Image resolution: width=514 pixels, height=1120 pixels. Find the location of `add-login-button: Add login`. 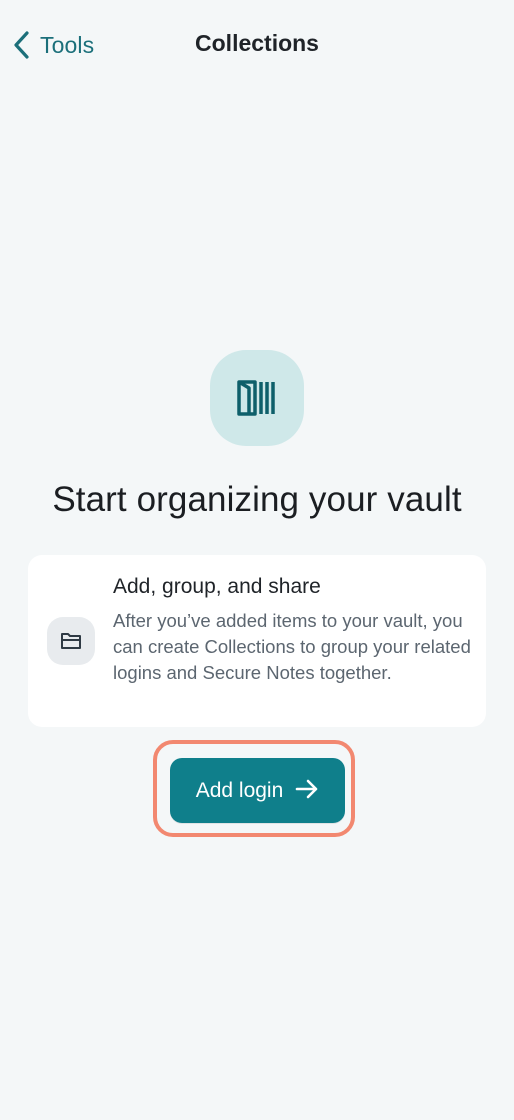

add-login-button: Add login is located at coordinates (257, 790).